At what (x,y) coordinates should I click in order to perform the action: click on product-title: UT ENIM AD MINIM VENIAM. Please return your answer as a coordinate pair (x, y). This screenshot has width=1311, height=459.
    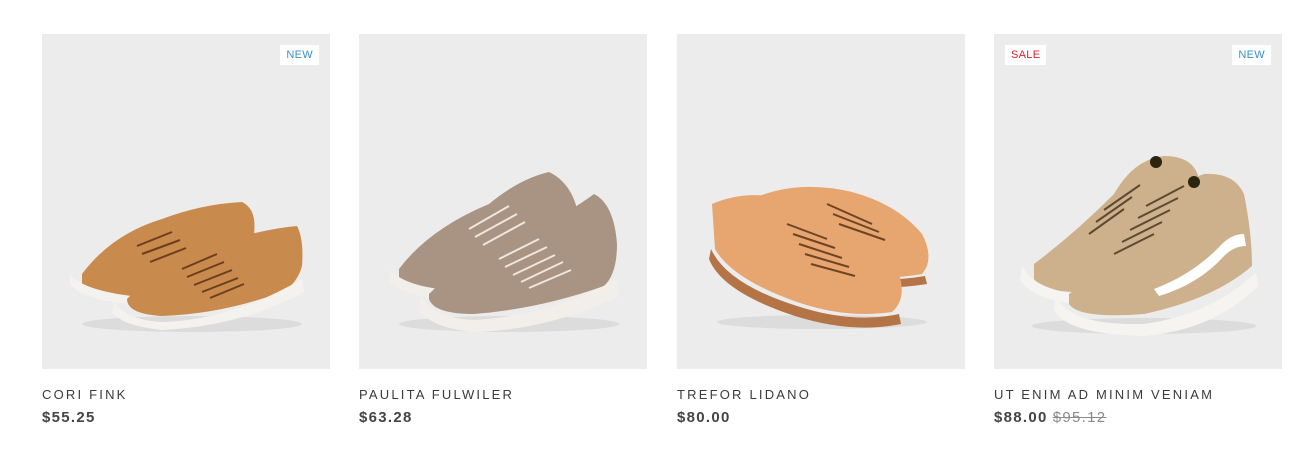
    Looking at the image, I should click on (1104, 394).